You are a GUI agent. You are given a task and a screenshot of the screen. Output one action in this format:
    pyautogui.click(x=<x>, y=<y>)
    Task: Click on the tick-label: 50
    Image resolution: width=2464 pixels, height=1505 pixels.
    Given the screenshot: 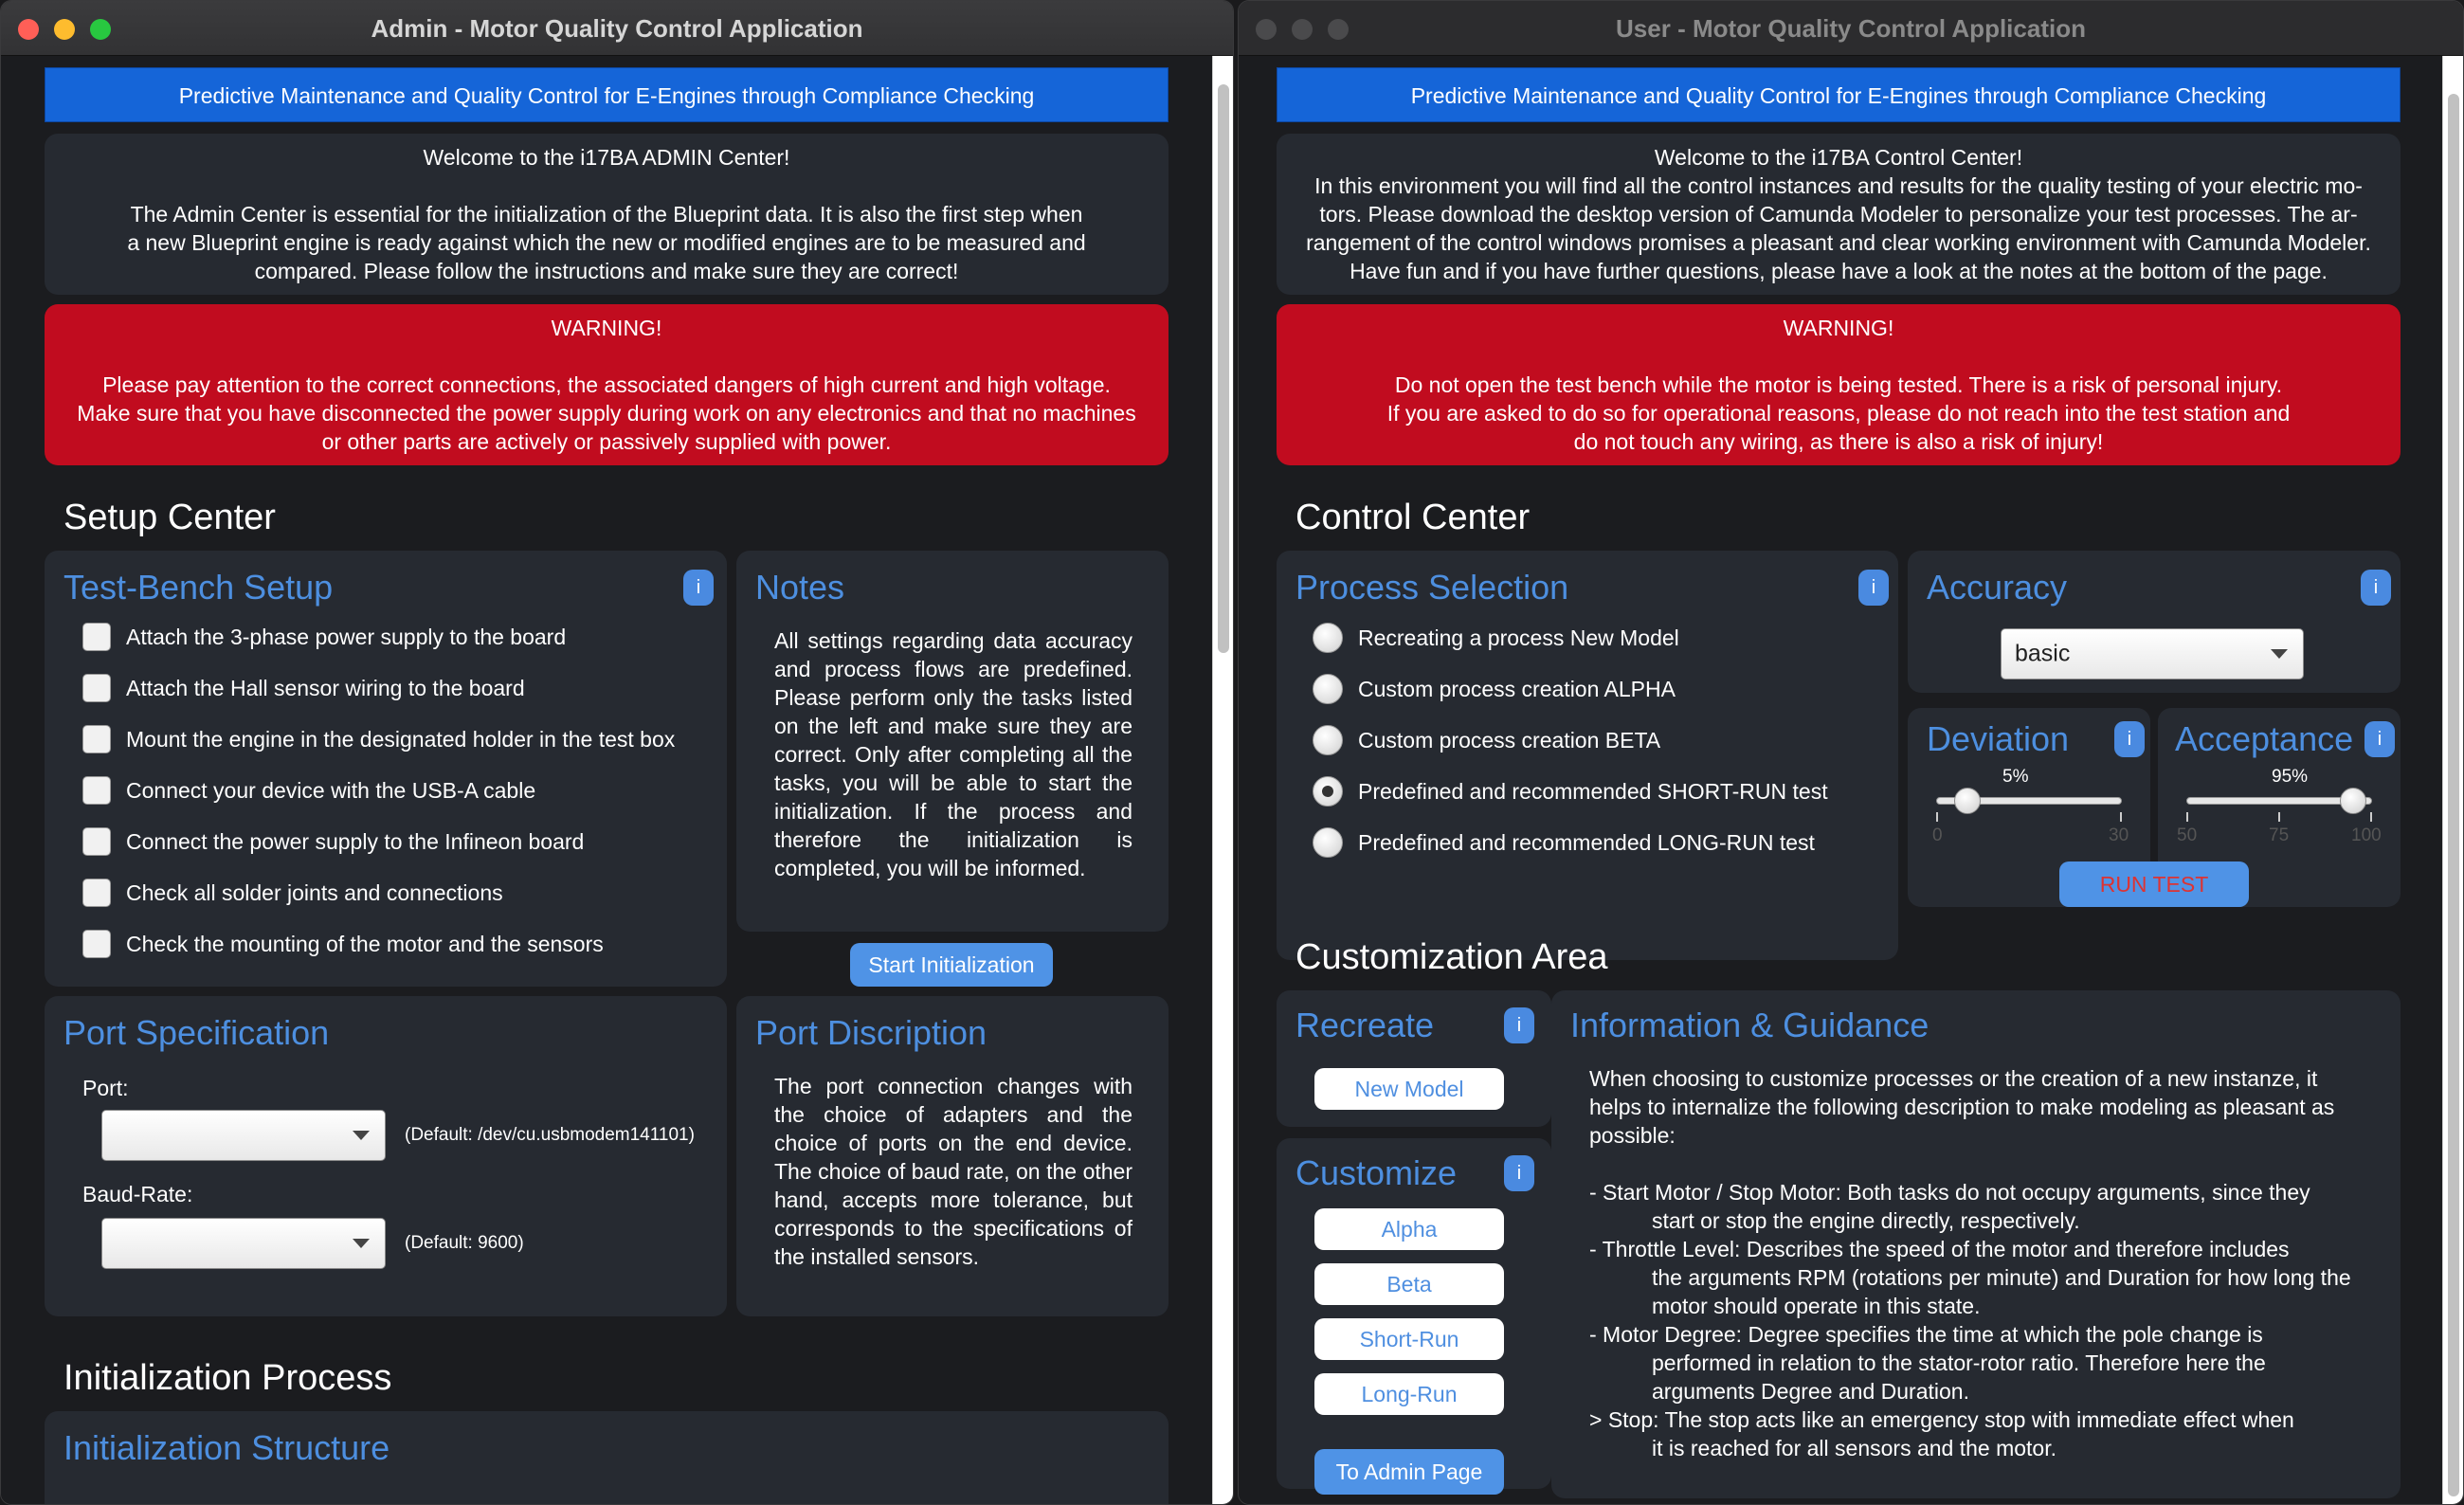 What is the action you would take?
    pyautogui.click(x=2187, y=835)
    